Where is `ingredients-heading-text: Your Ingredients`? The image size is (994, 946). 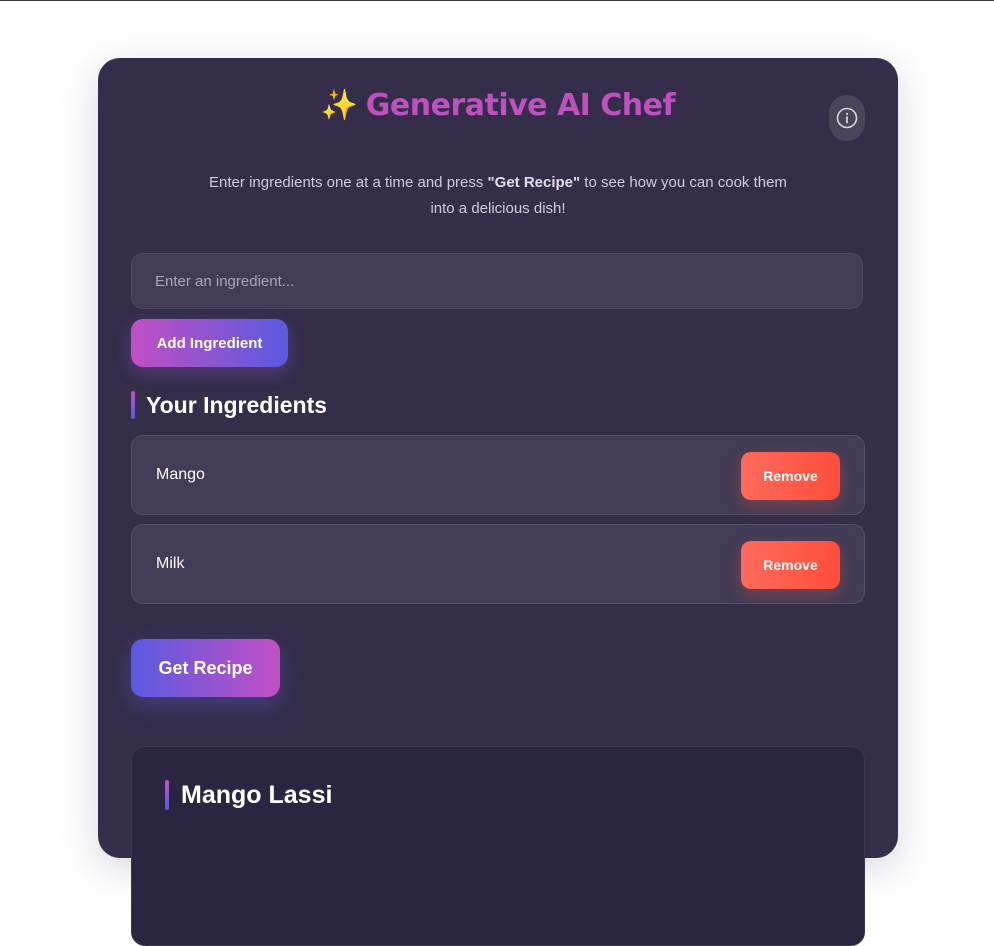
ingredients-heading-text: Your Ingredients is located at coordinates (237, 404).